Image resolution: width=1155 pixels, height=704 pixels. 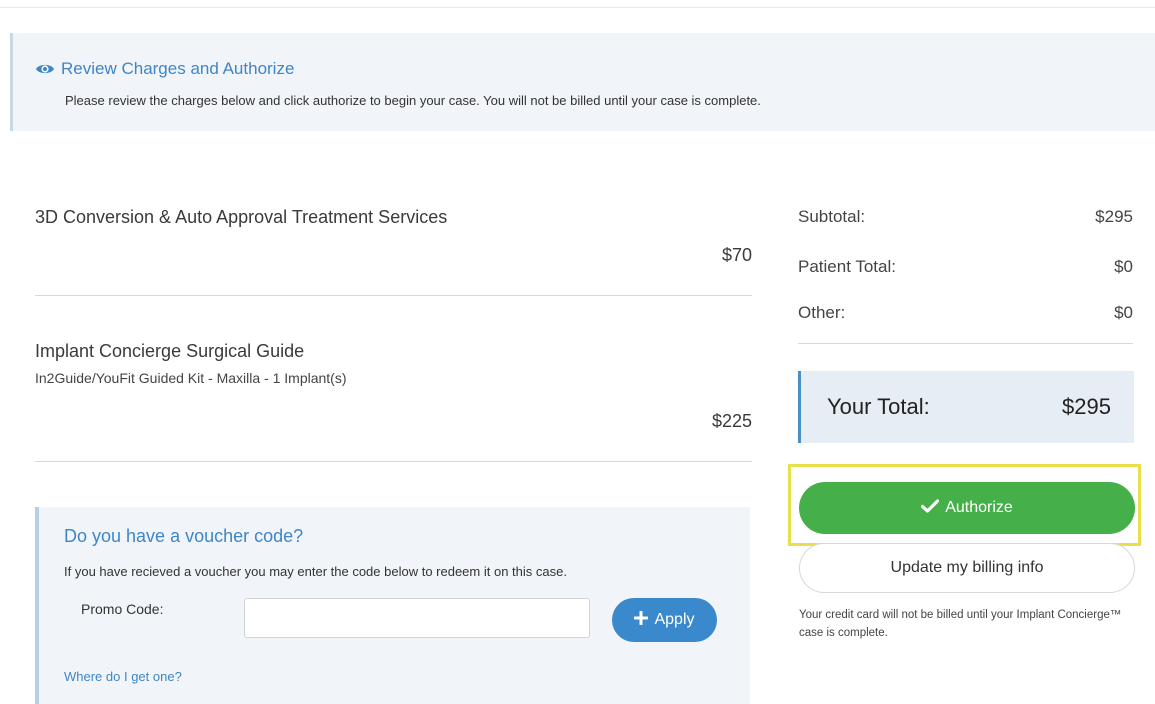 I want to click on summary-divider, so click(x=965, y=343).